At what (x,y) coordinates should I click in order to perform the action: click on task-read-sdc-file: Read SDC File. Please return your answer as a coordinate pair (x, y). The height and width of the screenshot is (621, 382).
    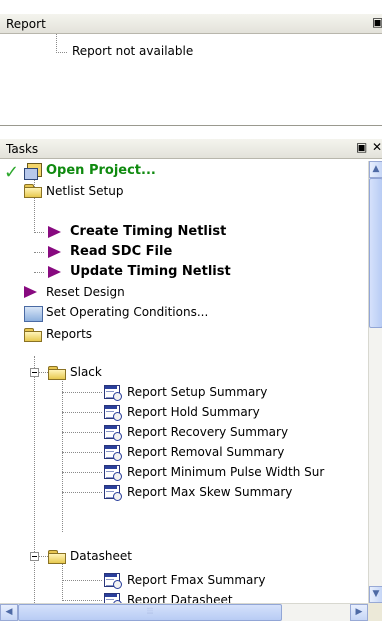
    Looking at the image, I should click on (121, 252).